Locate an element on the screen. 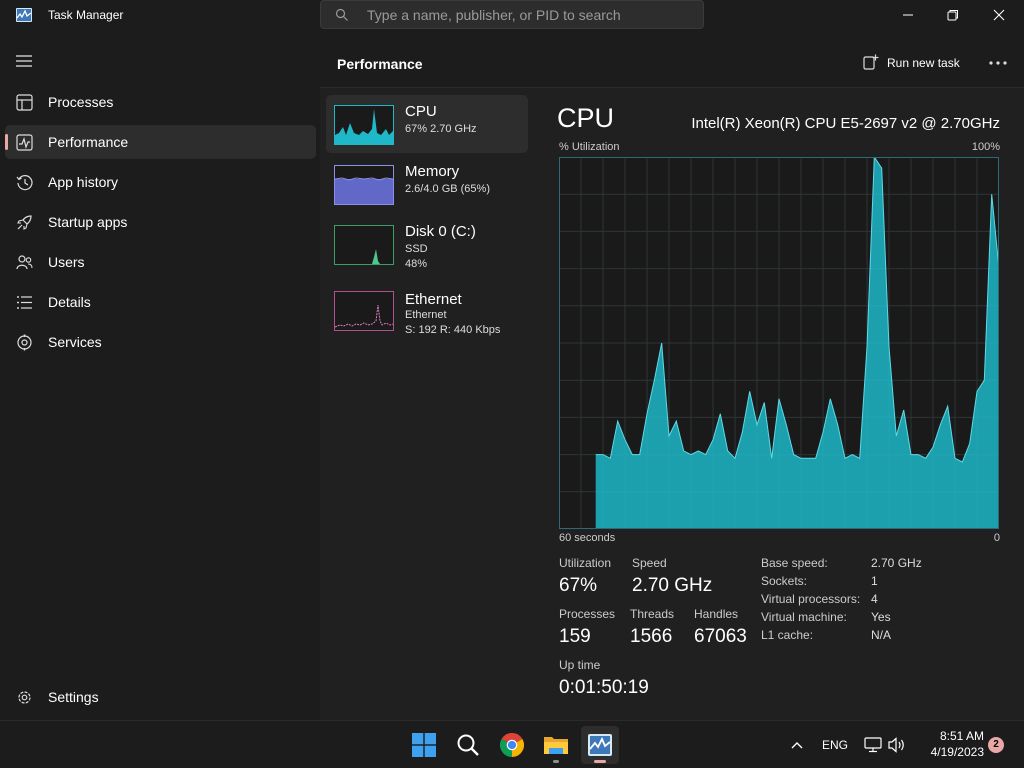  windows-logo-icon is located at coordinates (424, 745).